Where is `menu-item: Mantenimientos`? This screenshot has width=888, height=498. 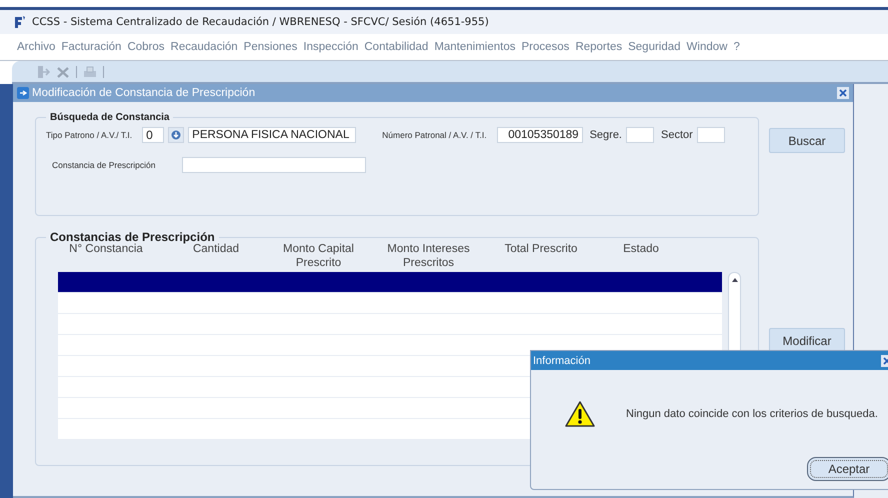
menu-item: Mantenimientos is located at coordinates (475, 47).